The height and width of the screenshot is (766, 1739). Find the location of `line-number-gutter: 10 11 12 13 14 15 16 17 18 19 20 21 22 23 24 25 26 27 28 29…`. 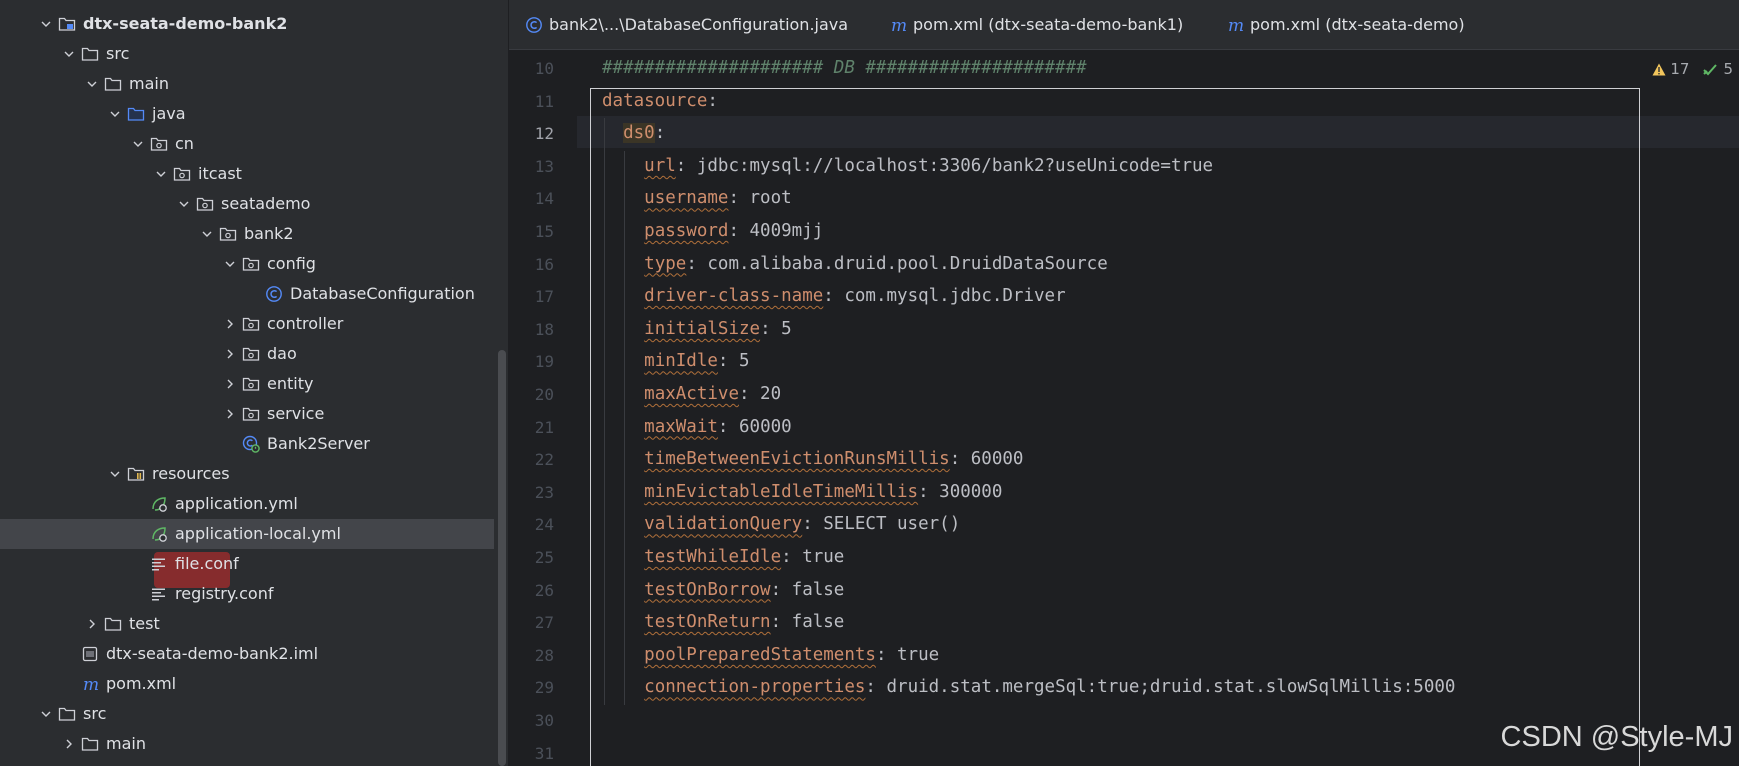

line-number-gutter: 10 11 12 13 14 15 16 17 18 19 20 21 22 23 24 25 26 27 28 29… is located at coordinates (543, 408).